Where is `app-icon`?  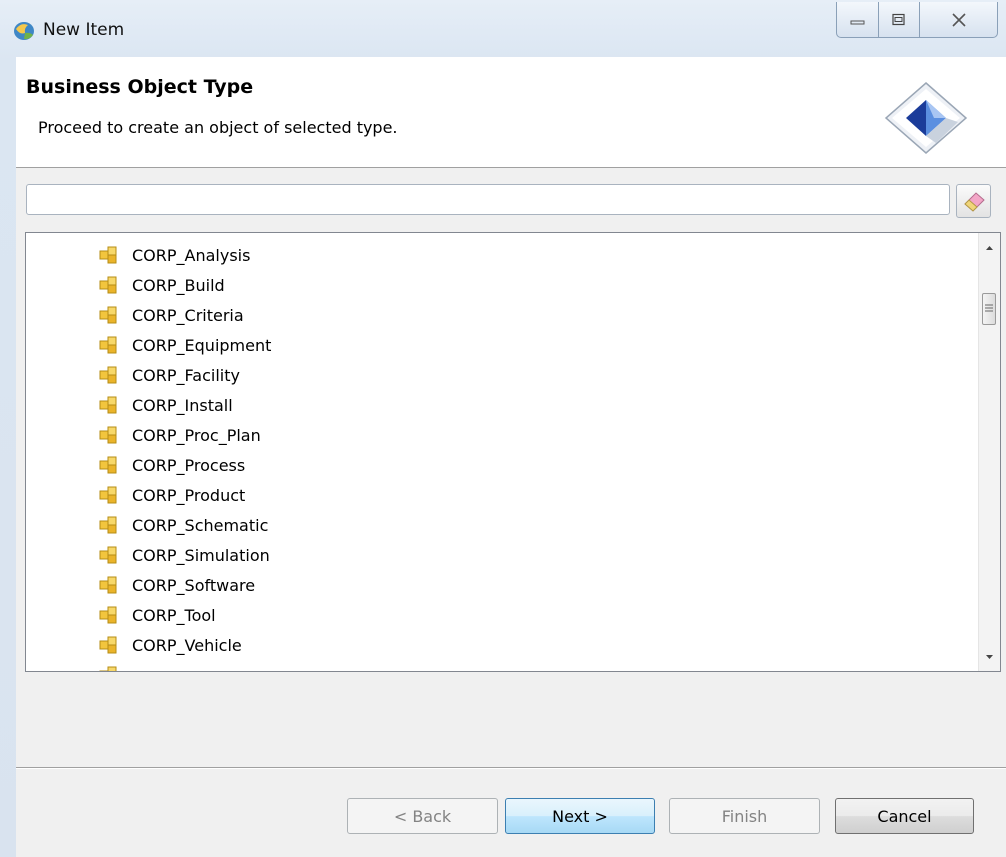 app-icon is located at coordinates (24, 31).